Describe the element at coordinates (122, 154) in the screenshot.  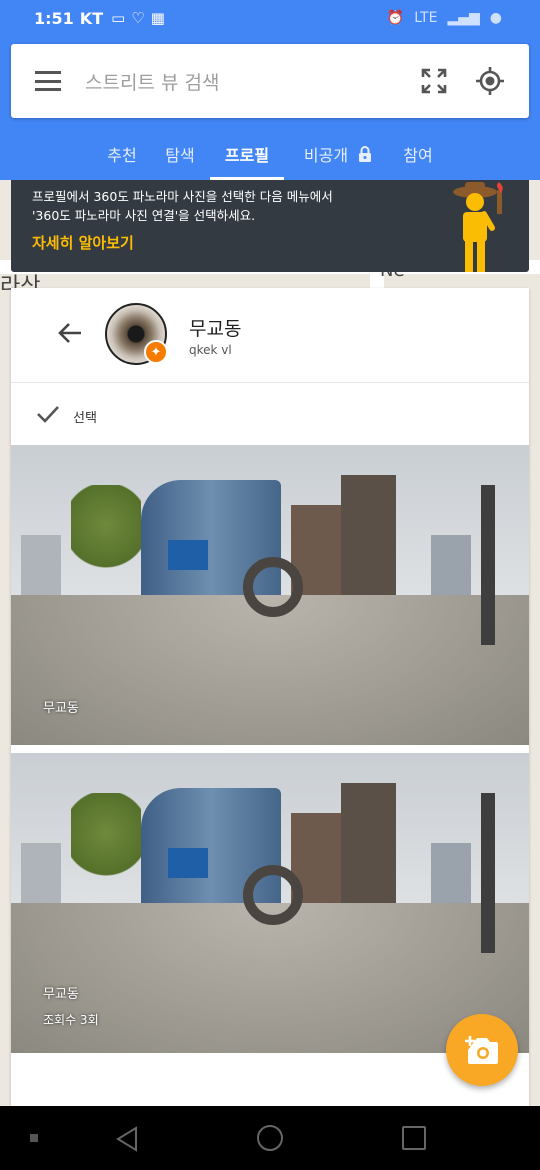
I see `tab-recommended: 추천` at that location.